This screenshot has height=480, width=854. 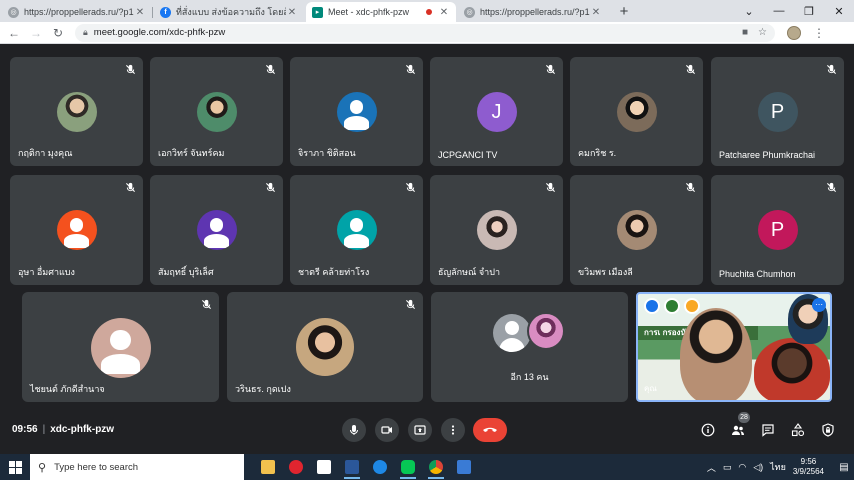 What do you see at coordinates (727, 467) in the screenshot?
I see `network-icon: ▭` at bounding box center [727, 467].